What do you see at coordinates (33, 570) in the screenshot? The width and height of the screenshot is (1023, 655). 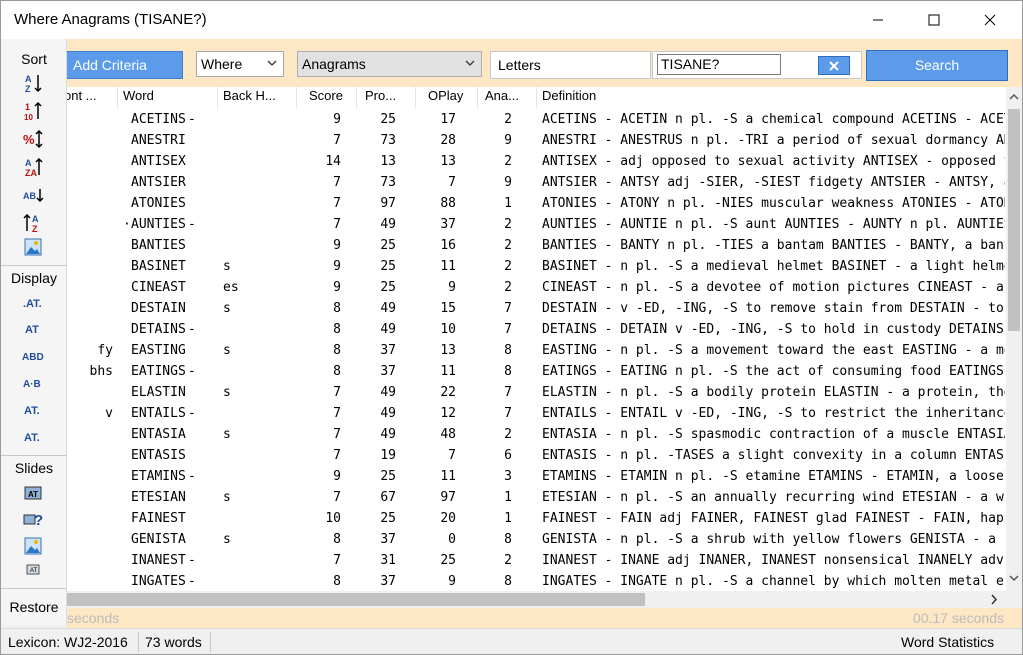 I see `slide-small-icon: AT` at bounding box center [33, 570].